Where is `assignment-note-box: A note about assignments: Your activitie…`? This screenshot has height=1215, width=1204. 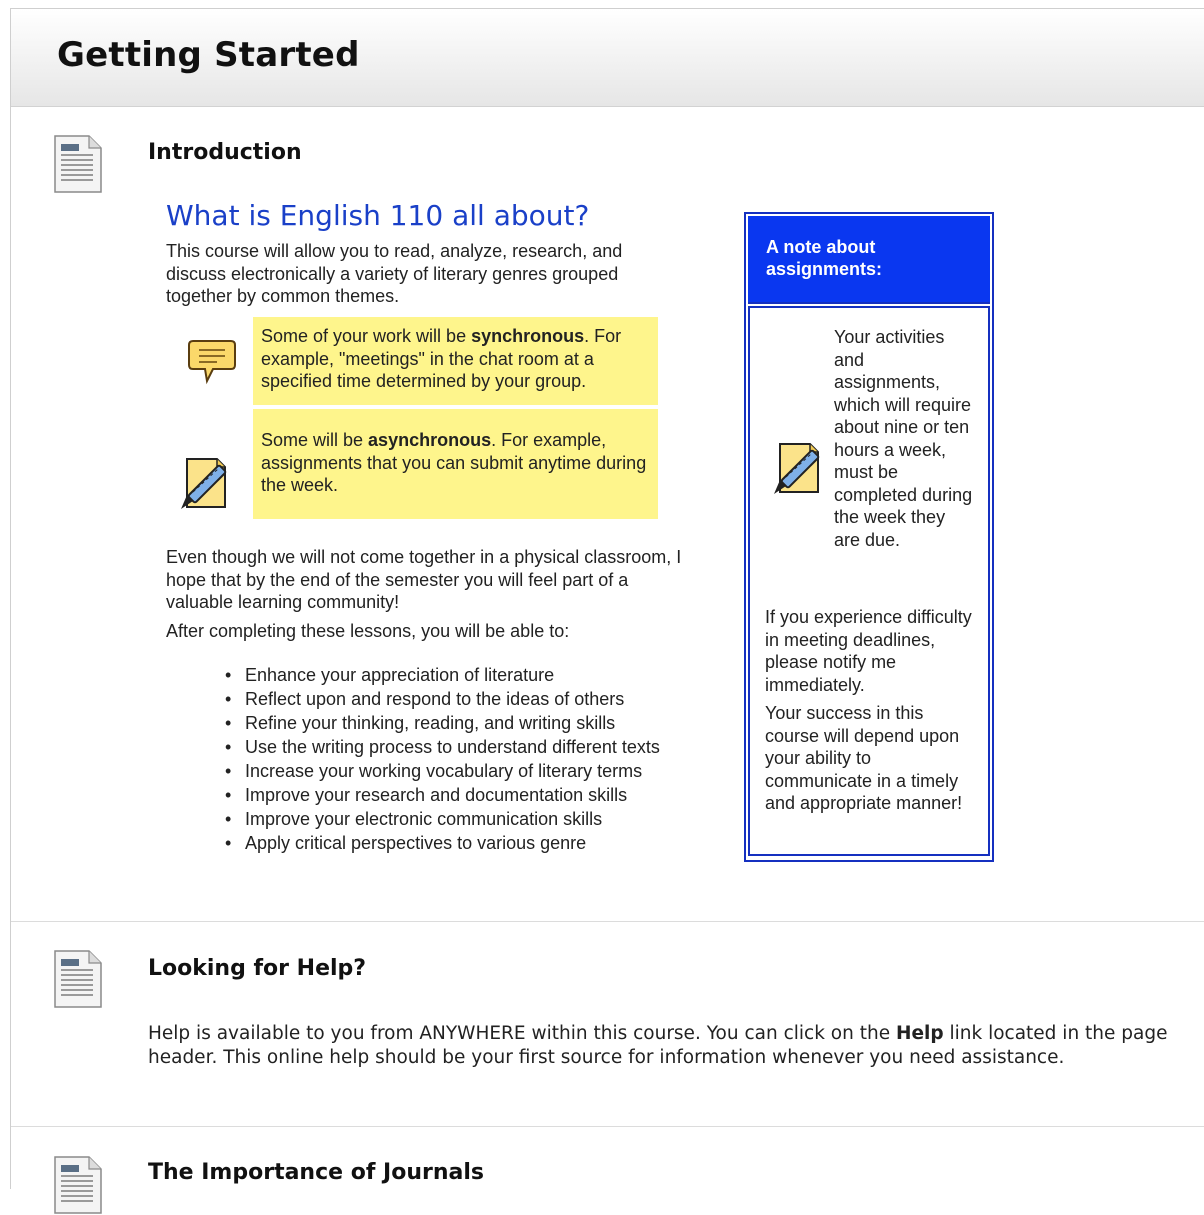 assignment-note-box: A note about assignments: Your activitie… is located at coordinates (869, 537).